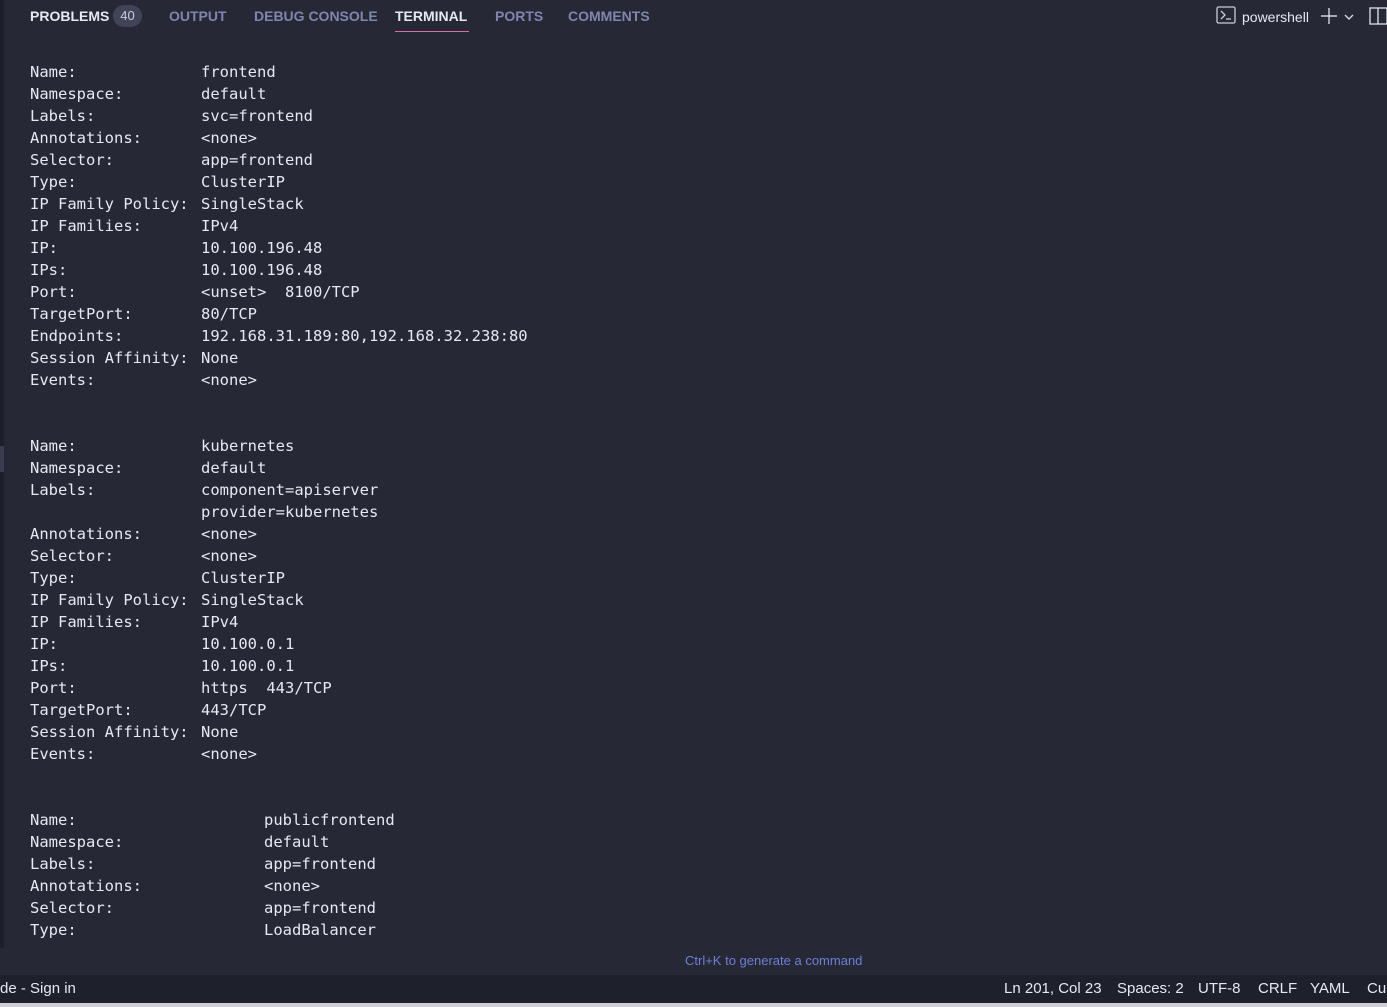  What do you see at coordinates (432, 20) in the screenshot?
I see `tab-terminal: TERMINAL` at bounding box center [432, 20].